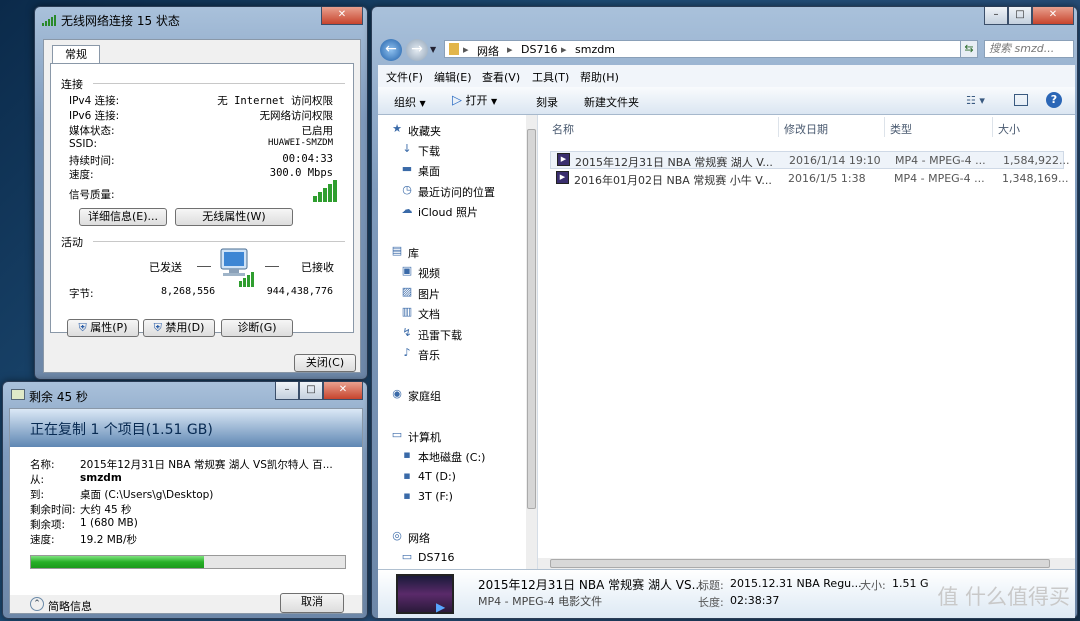  What do you see at coordinates (458, 192) in the screenshot?
I see `nav-item: ◷ 最近访问的位置` at bounding box center [458, 192].